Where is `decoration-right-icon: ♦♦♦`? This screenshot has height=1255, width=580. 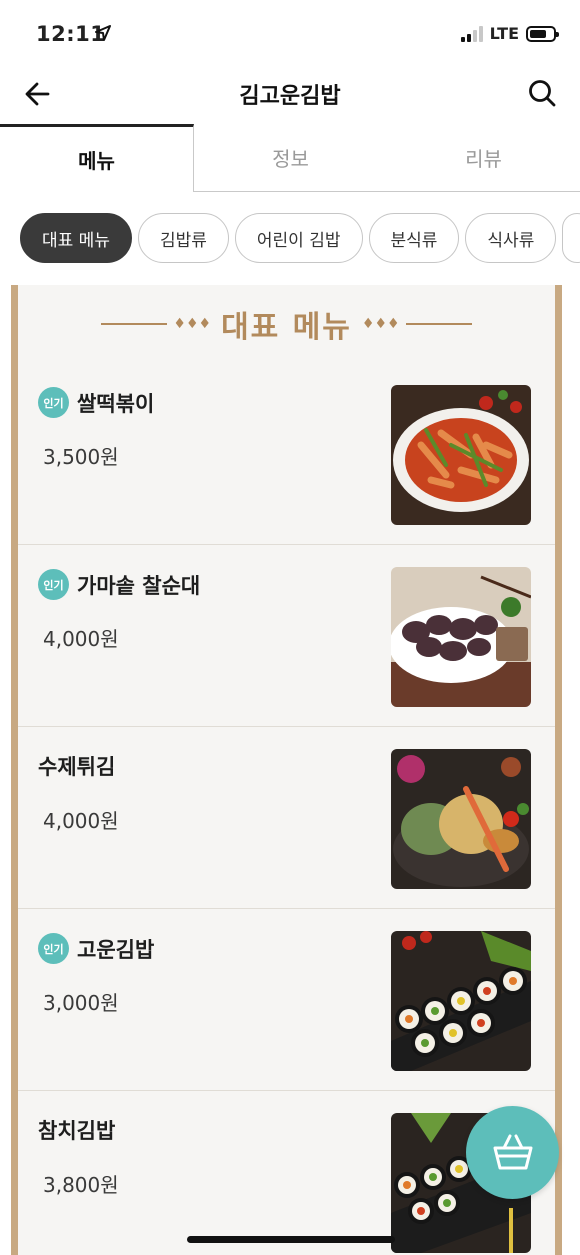
decoration-right-icon: ♦♦♦ is located at coordinates (417, 324).